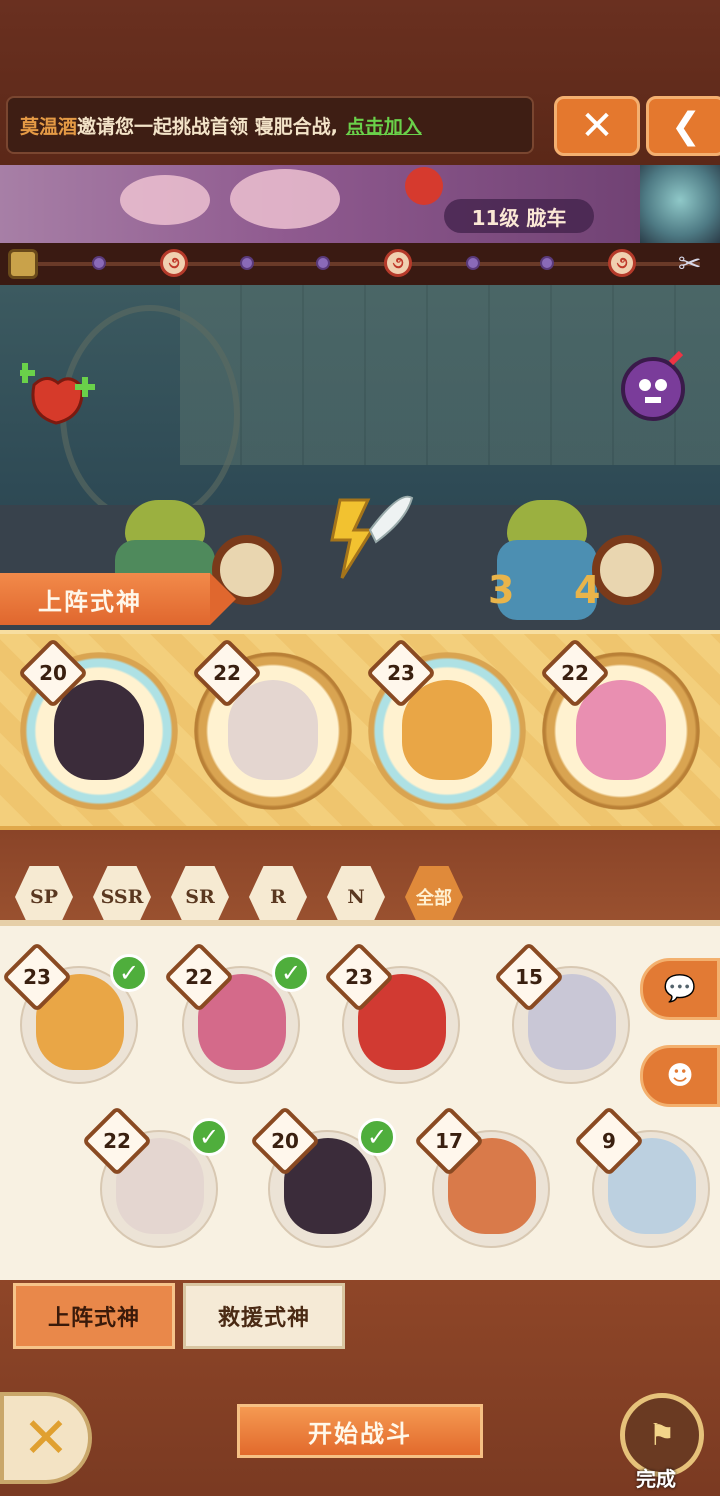 Image resolution: width=720 pixels, height=1496 pixels. I want to click on back-button: ❮, so click(683, 126).